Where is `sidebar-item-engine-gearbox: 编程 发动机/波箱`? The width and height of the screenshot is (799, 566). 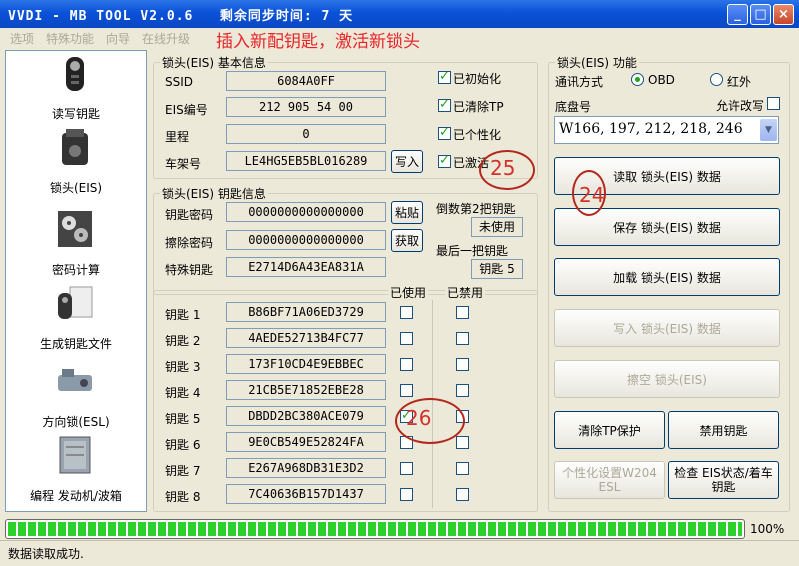
sidebar-item-engine-gearbox: 编程 发动机/波箱 is located at coordinates (76, 472).